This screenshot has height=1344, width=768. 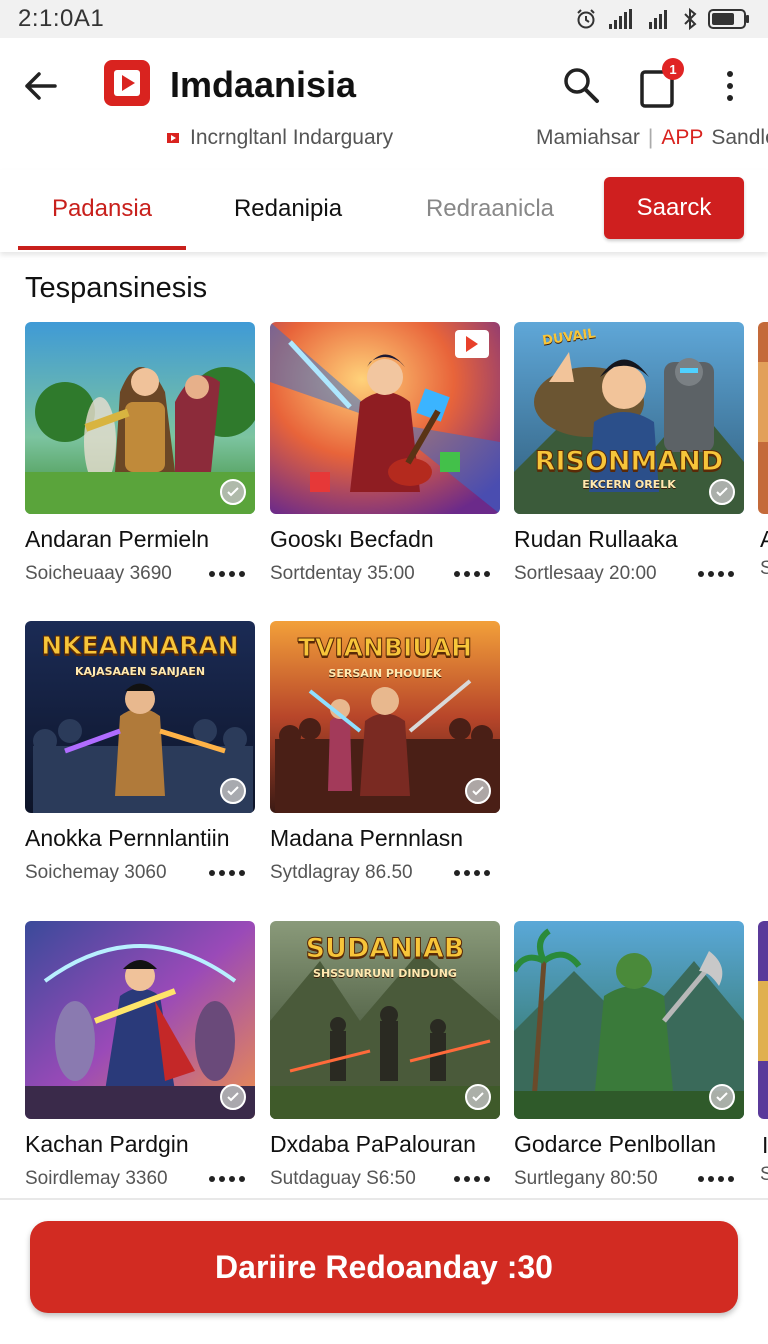 What do you see at coordinates (384, 1267) in the screenshot?
I see `primary-action-button: Dariire Redoanday :30` at bounding box center [384, 1267].